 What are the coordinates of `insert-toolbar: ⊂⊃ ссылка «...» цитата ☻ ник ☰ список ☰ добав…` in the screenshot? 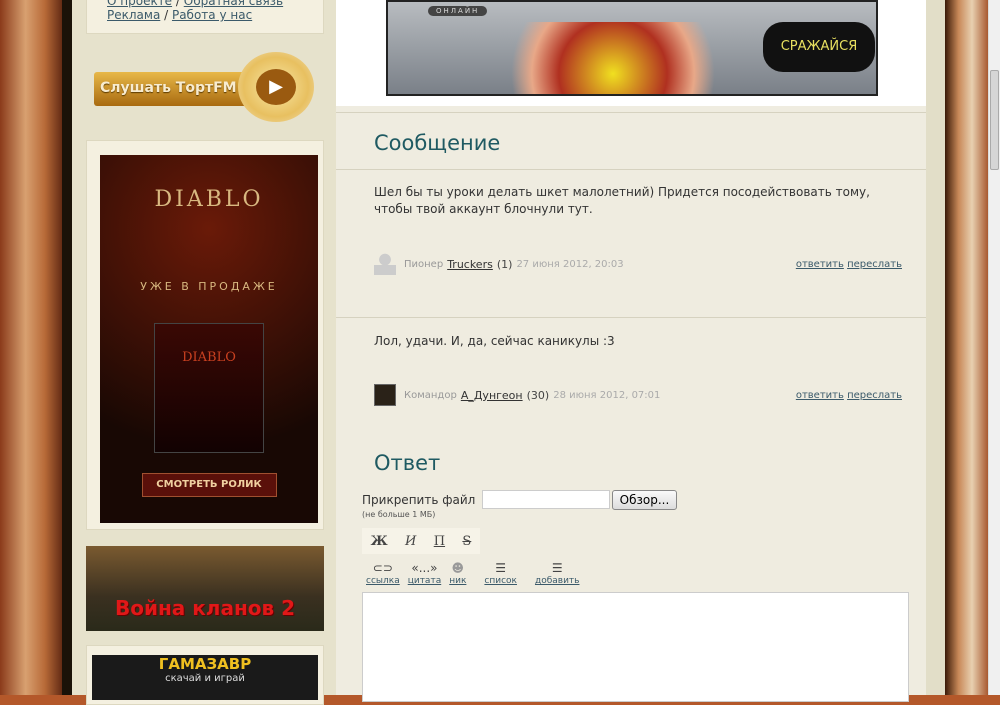 It's located at (472, 573).